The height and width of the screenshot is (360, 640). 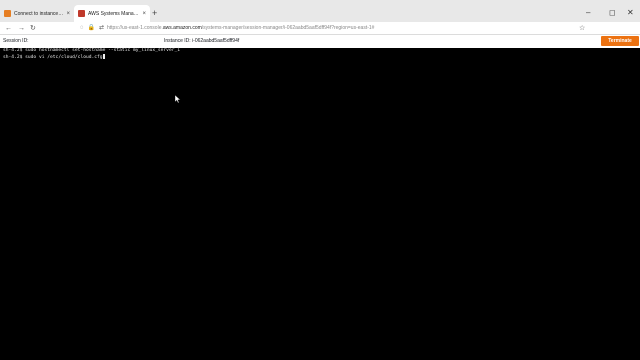 What do you see at coordinates (630, 13) in the screenshot?
I see `close-window-button: ✕` at bounding box center [630, 13].